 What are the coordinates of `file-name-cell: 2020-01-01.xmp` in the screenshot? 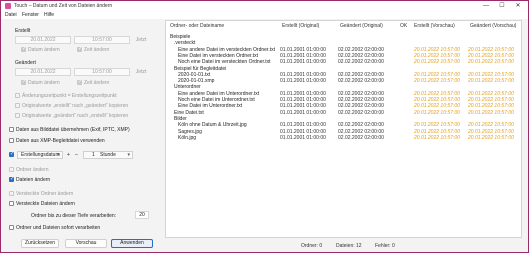 It's located at (196, 81).